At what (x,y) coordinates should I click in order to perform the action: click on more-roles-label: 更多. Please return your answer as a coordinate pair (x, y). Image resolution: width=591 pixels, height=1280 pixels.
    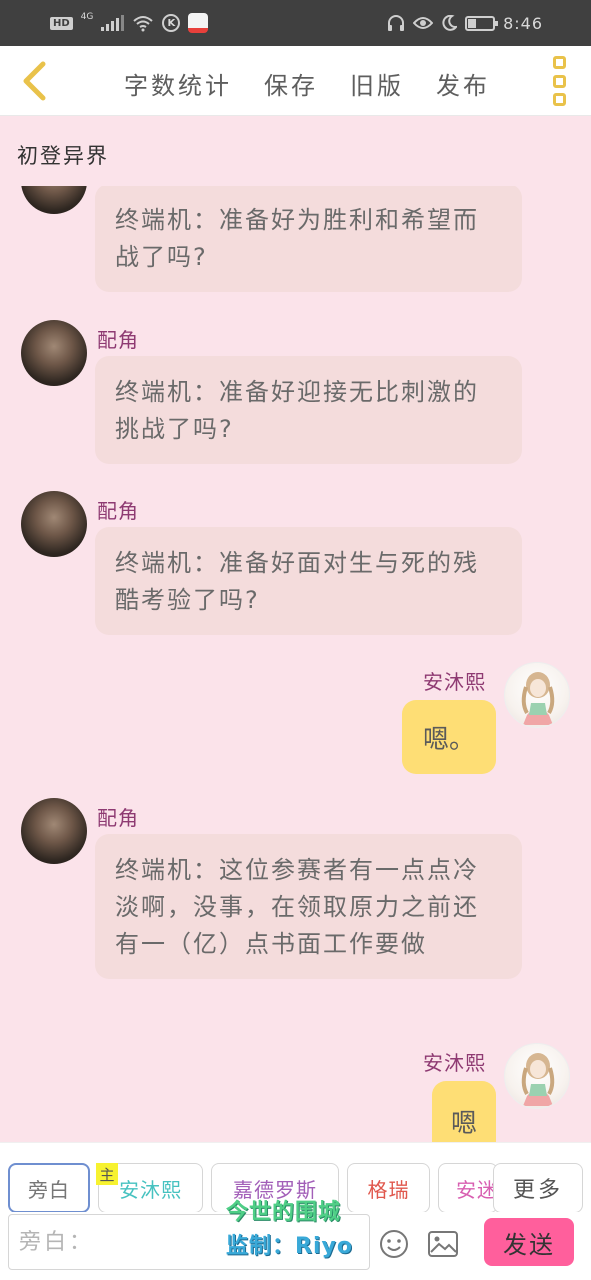
    Looking at the image, I should click on (537, 1190).